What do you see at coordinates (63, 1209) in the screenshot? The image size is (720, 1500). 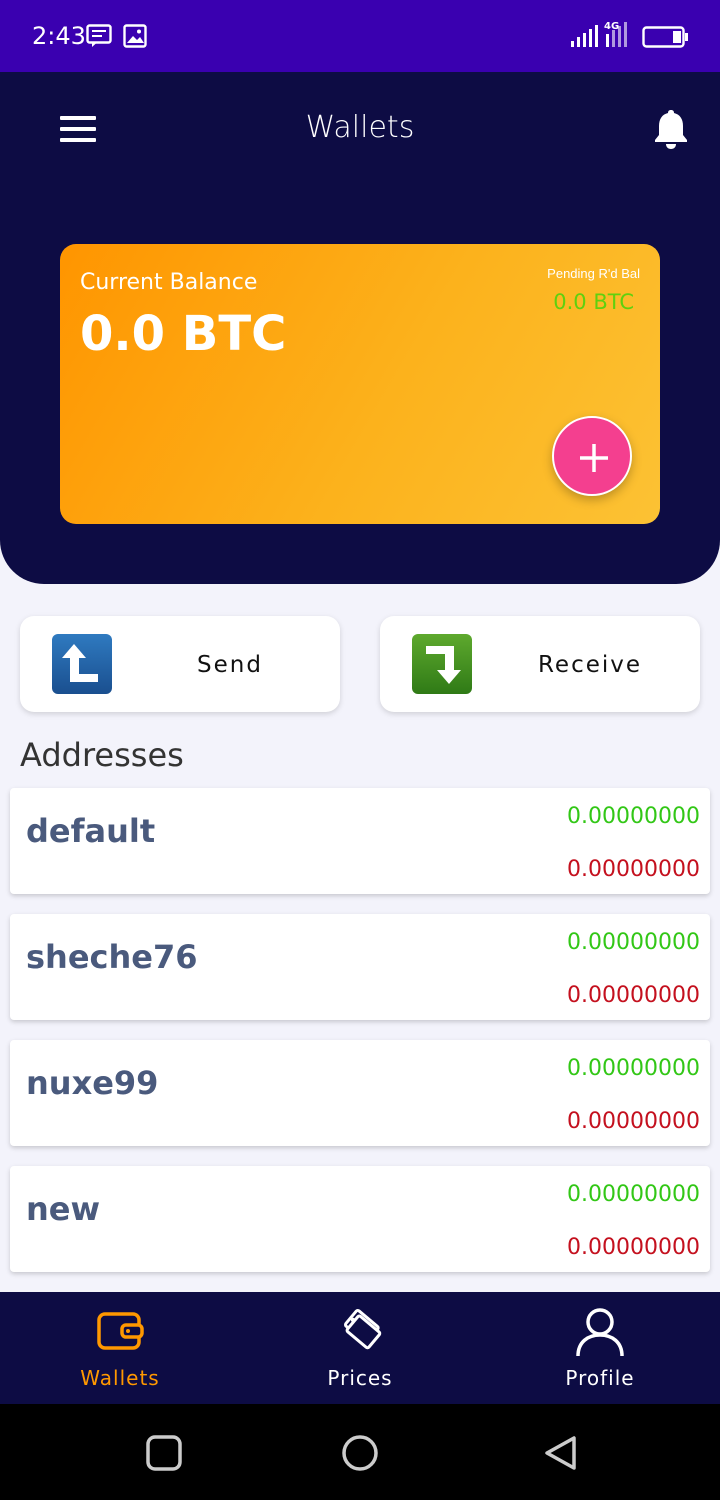 I see `address-name: new` at bounding box center [63, 1209].